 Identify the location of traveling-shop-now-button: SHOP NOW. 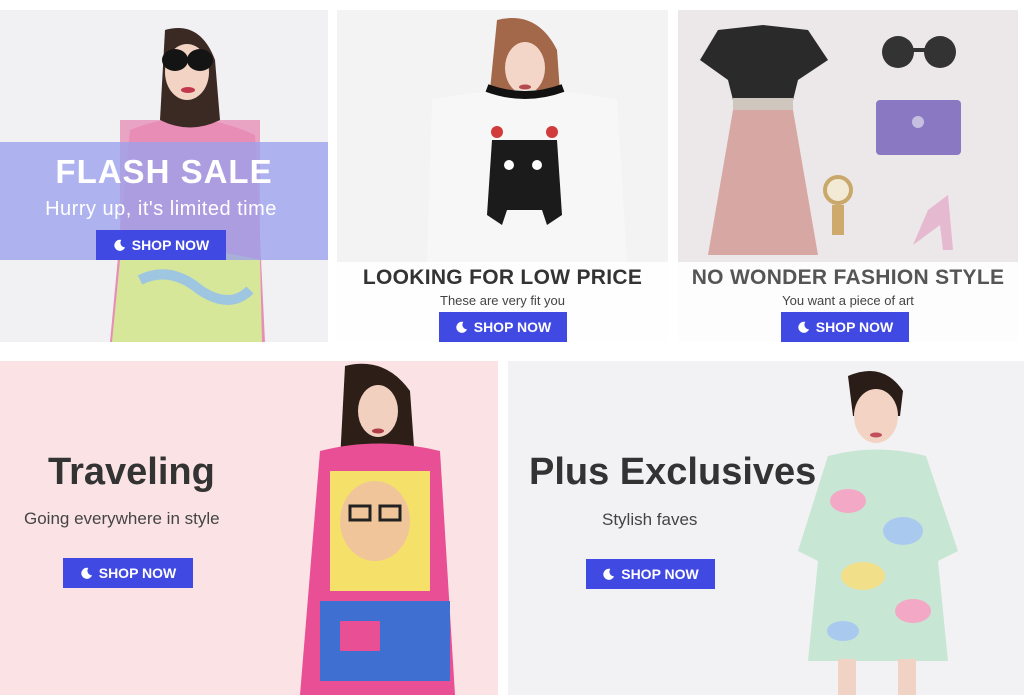
(128, 573).